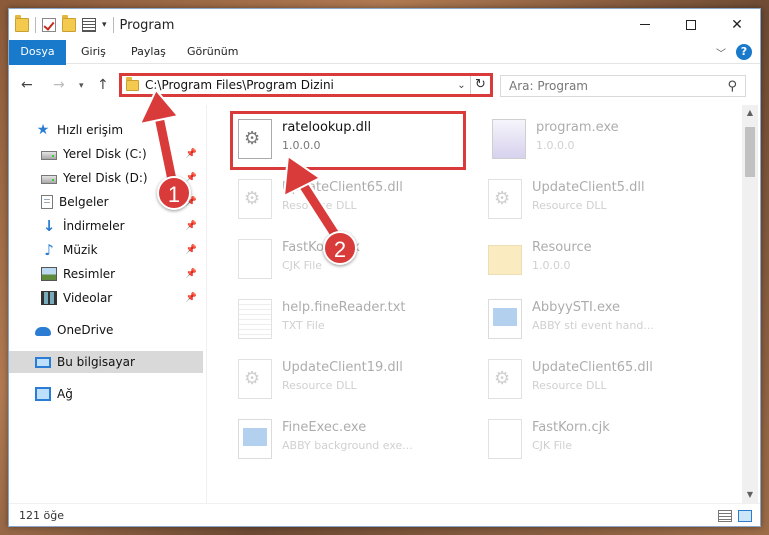 This screenshot has width=769, height=535. I want to click on sidebar-item-label: Hızlı erişim, so click(90, 130).